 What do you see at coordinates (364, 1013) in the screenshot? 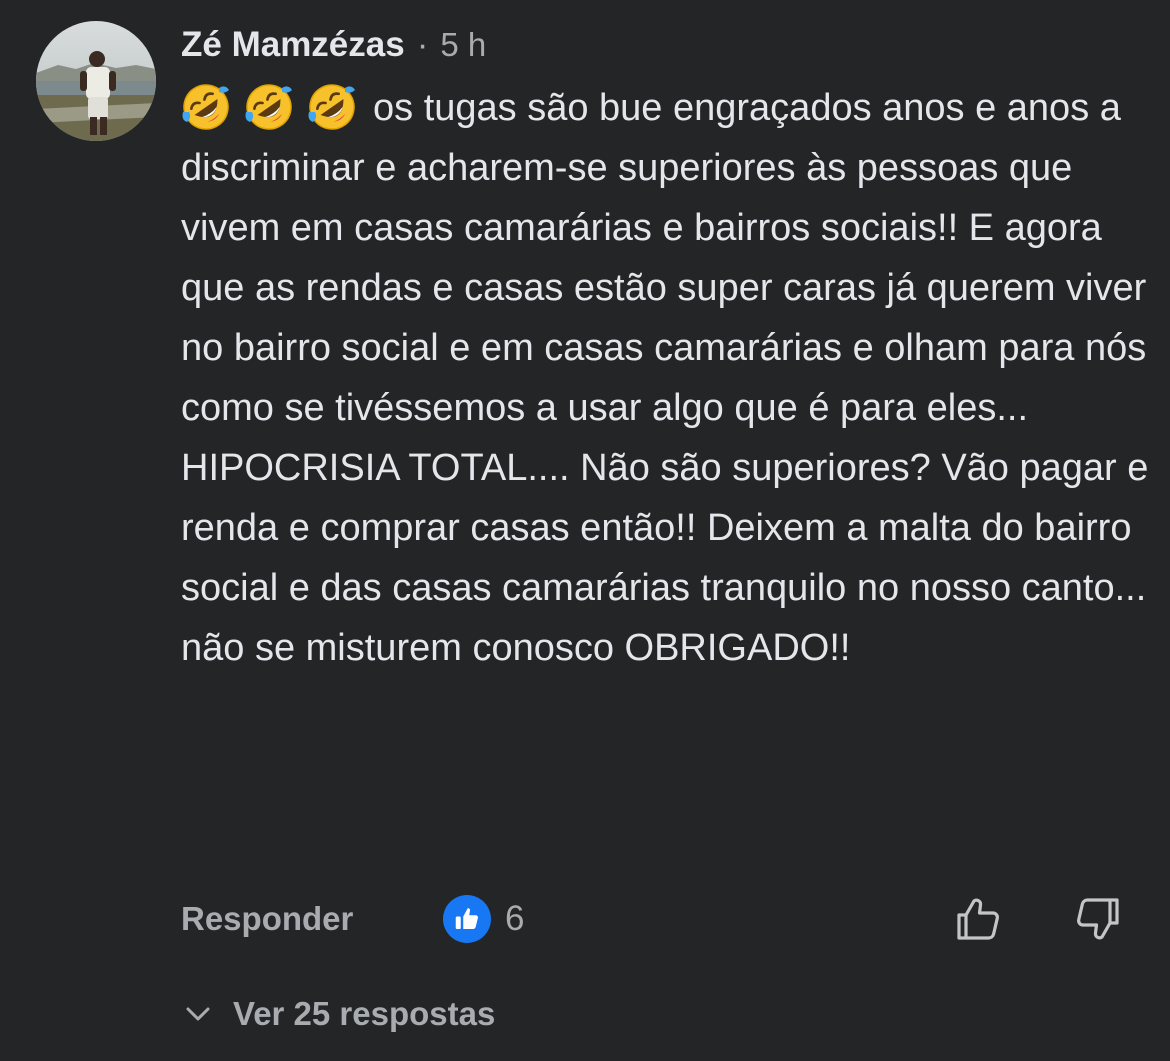
I see `view-replies-label: Ver 25 respostas` at bounding box center [364, 1013].